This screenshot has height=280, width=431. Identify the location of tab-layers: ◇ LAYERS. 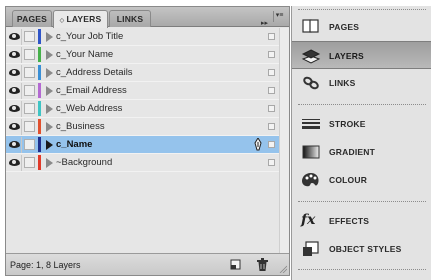
(80, 19).